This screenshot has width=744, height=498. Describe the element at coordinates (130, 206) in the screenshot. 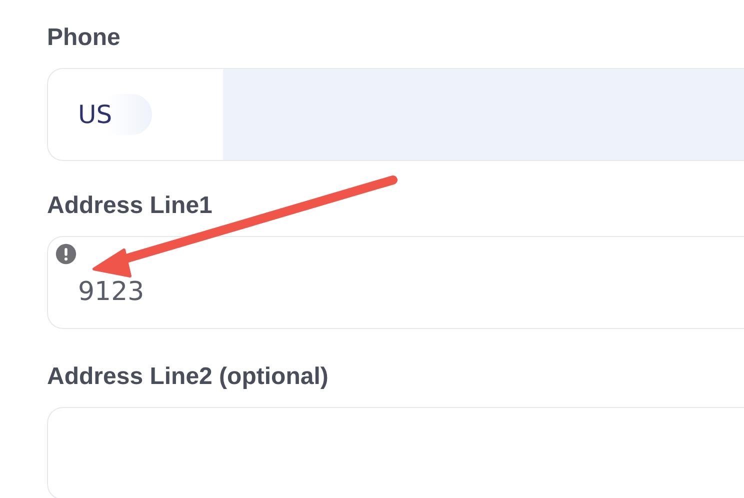

I see `field-label: Address Line1` at that location.